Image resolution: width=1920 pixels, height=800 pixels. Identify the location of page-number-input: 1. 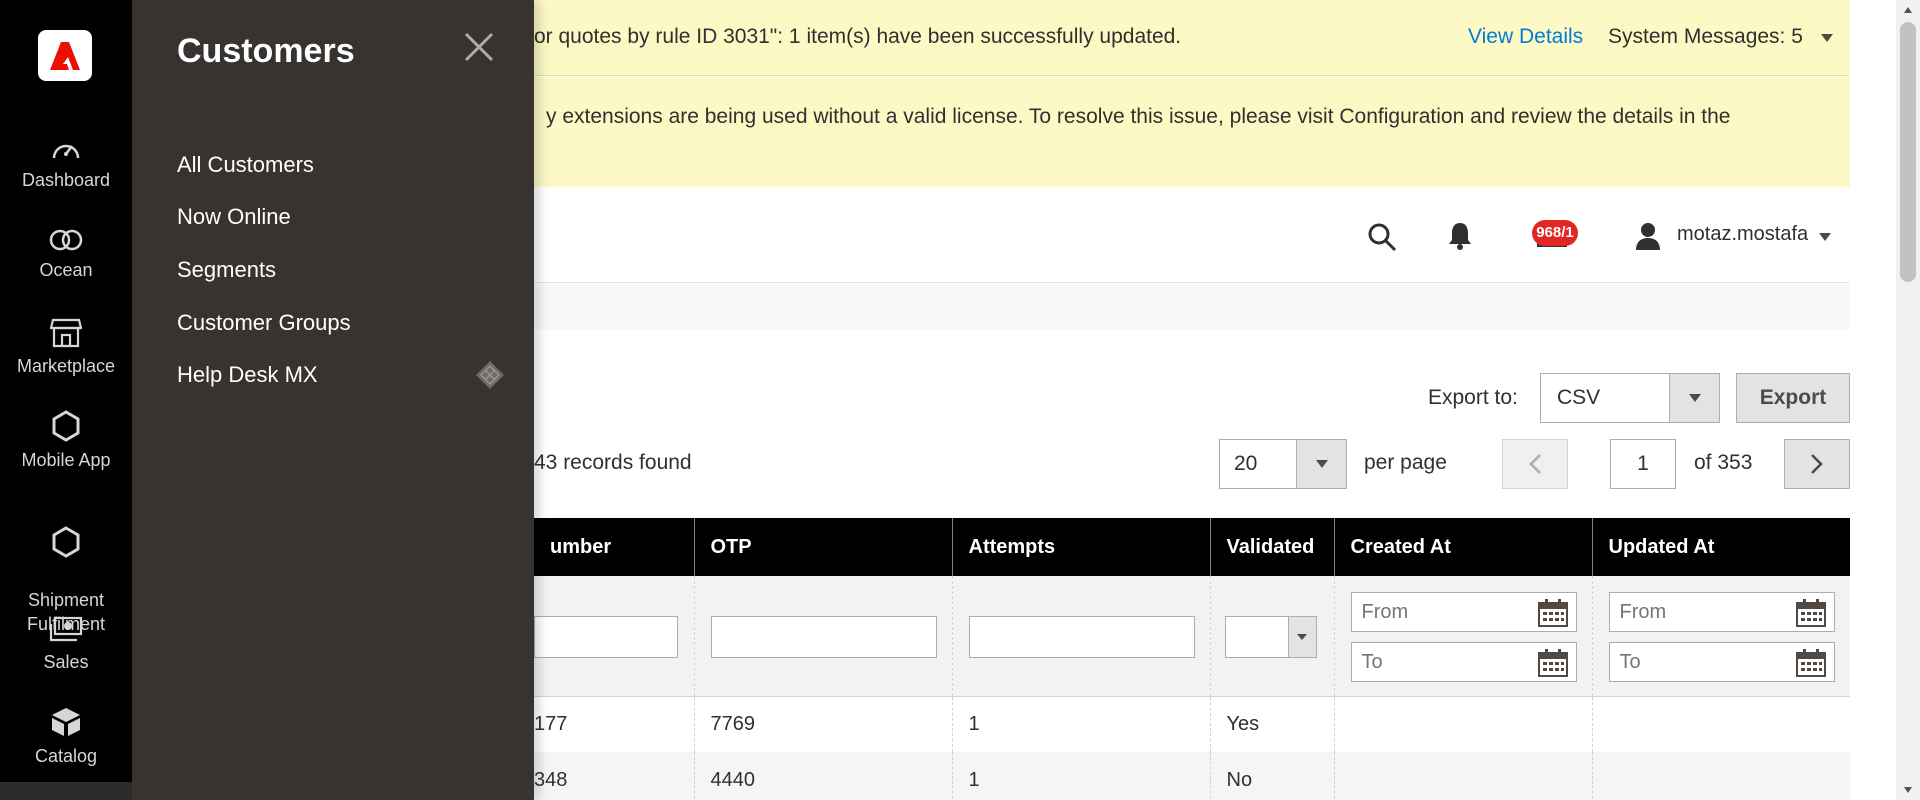
(1643, 464).